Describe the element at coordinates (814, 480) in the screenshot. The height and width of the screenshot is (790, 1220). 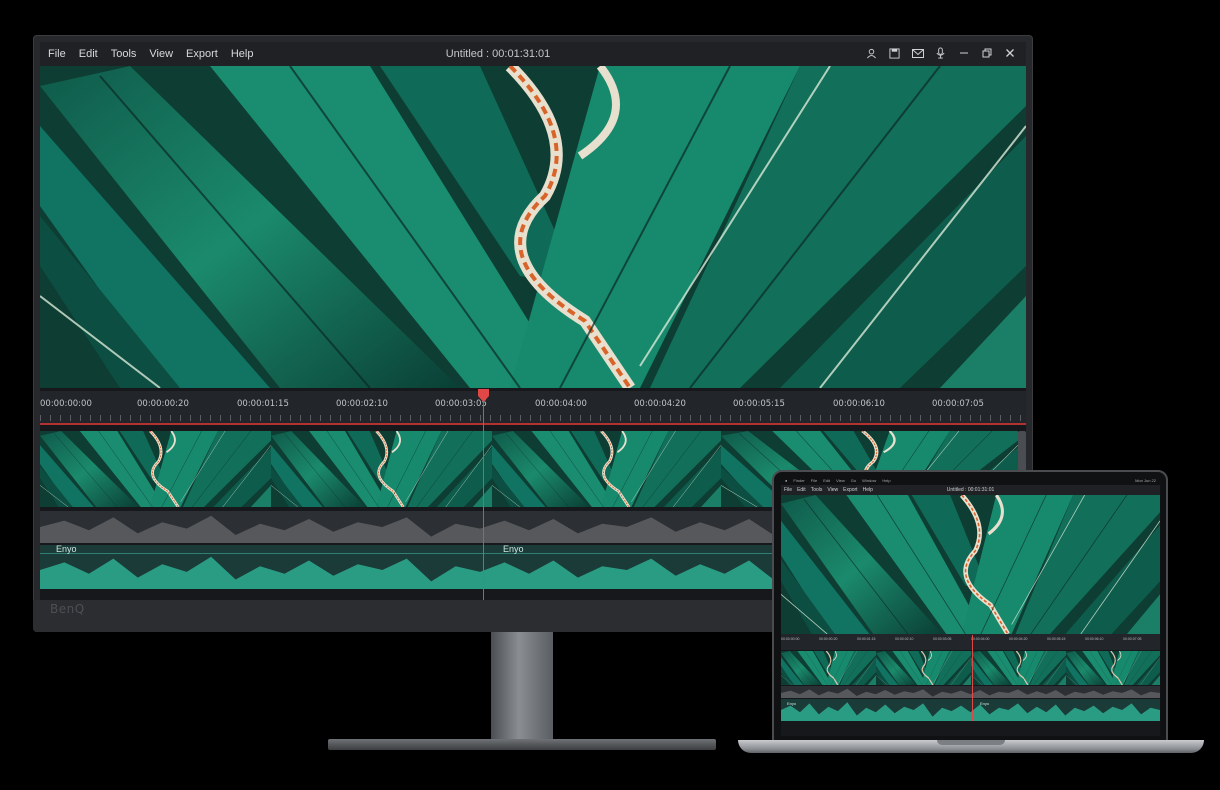
I see `os-menu-item: File` at that location.